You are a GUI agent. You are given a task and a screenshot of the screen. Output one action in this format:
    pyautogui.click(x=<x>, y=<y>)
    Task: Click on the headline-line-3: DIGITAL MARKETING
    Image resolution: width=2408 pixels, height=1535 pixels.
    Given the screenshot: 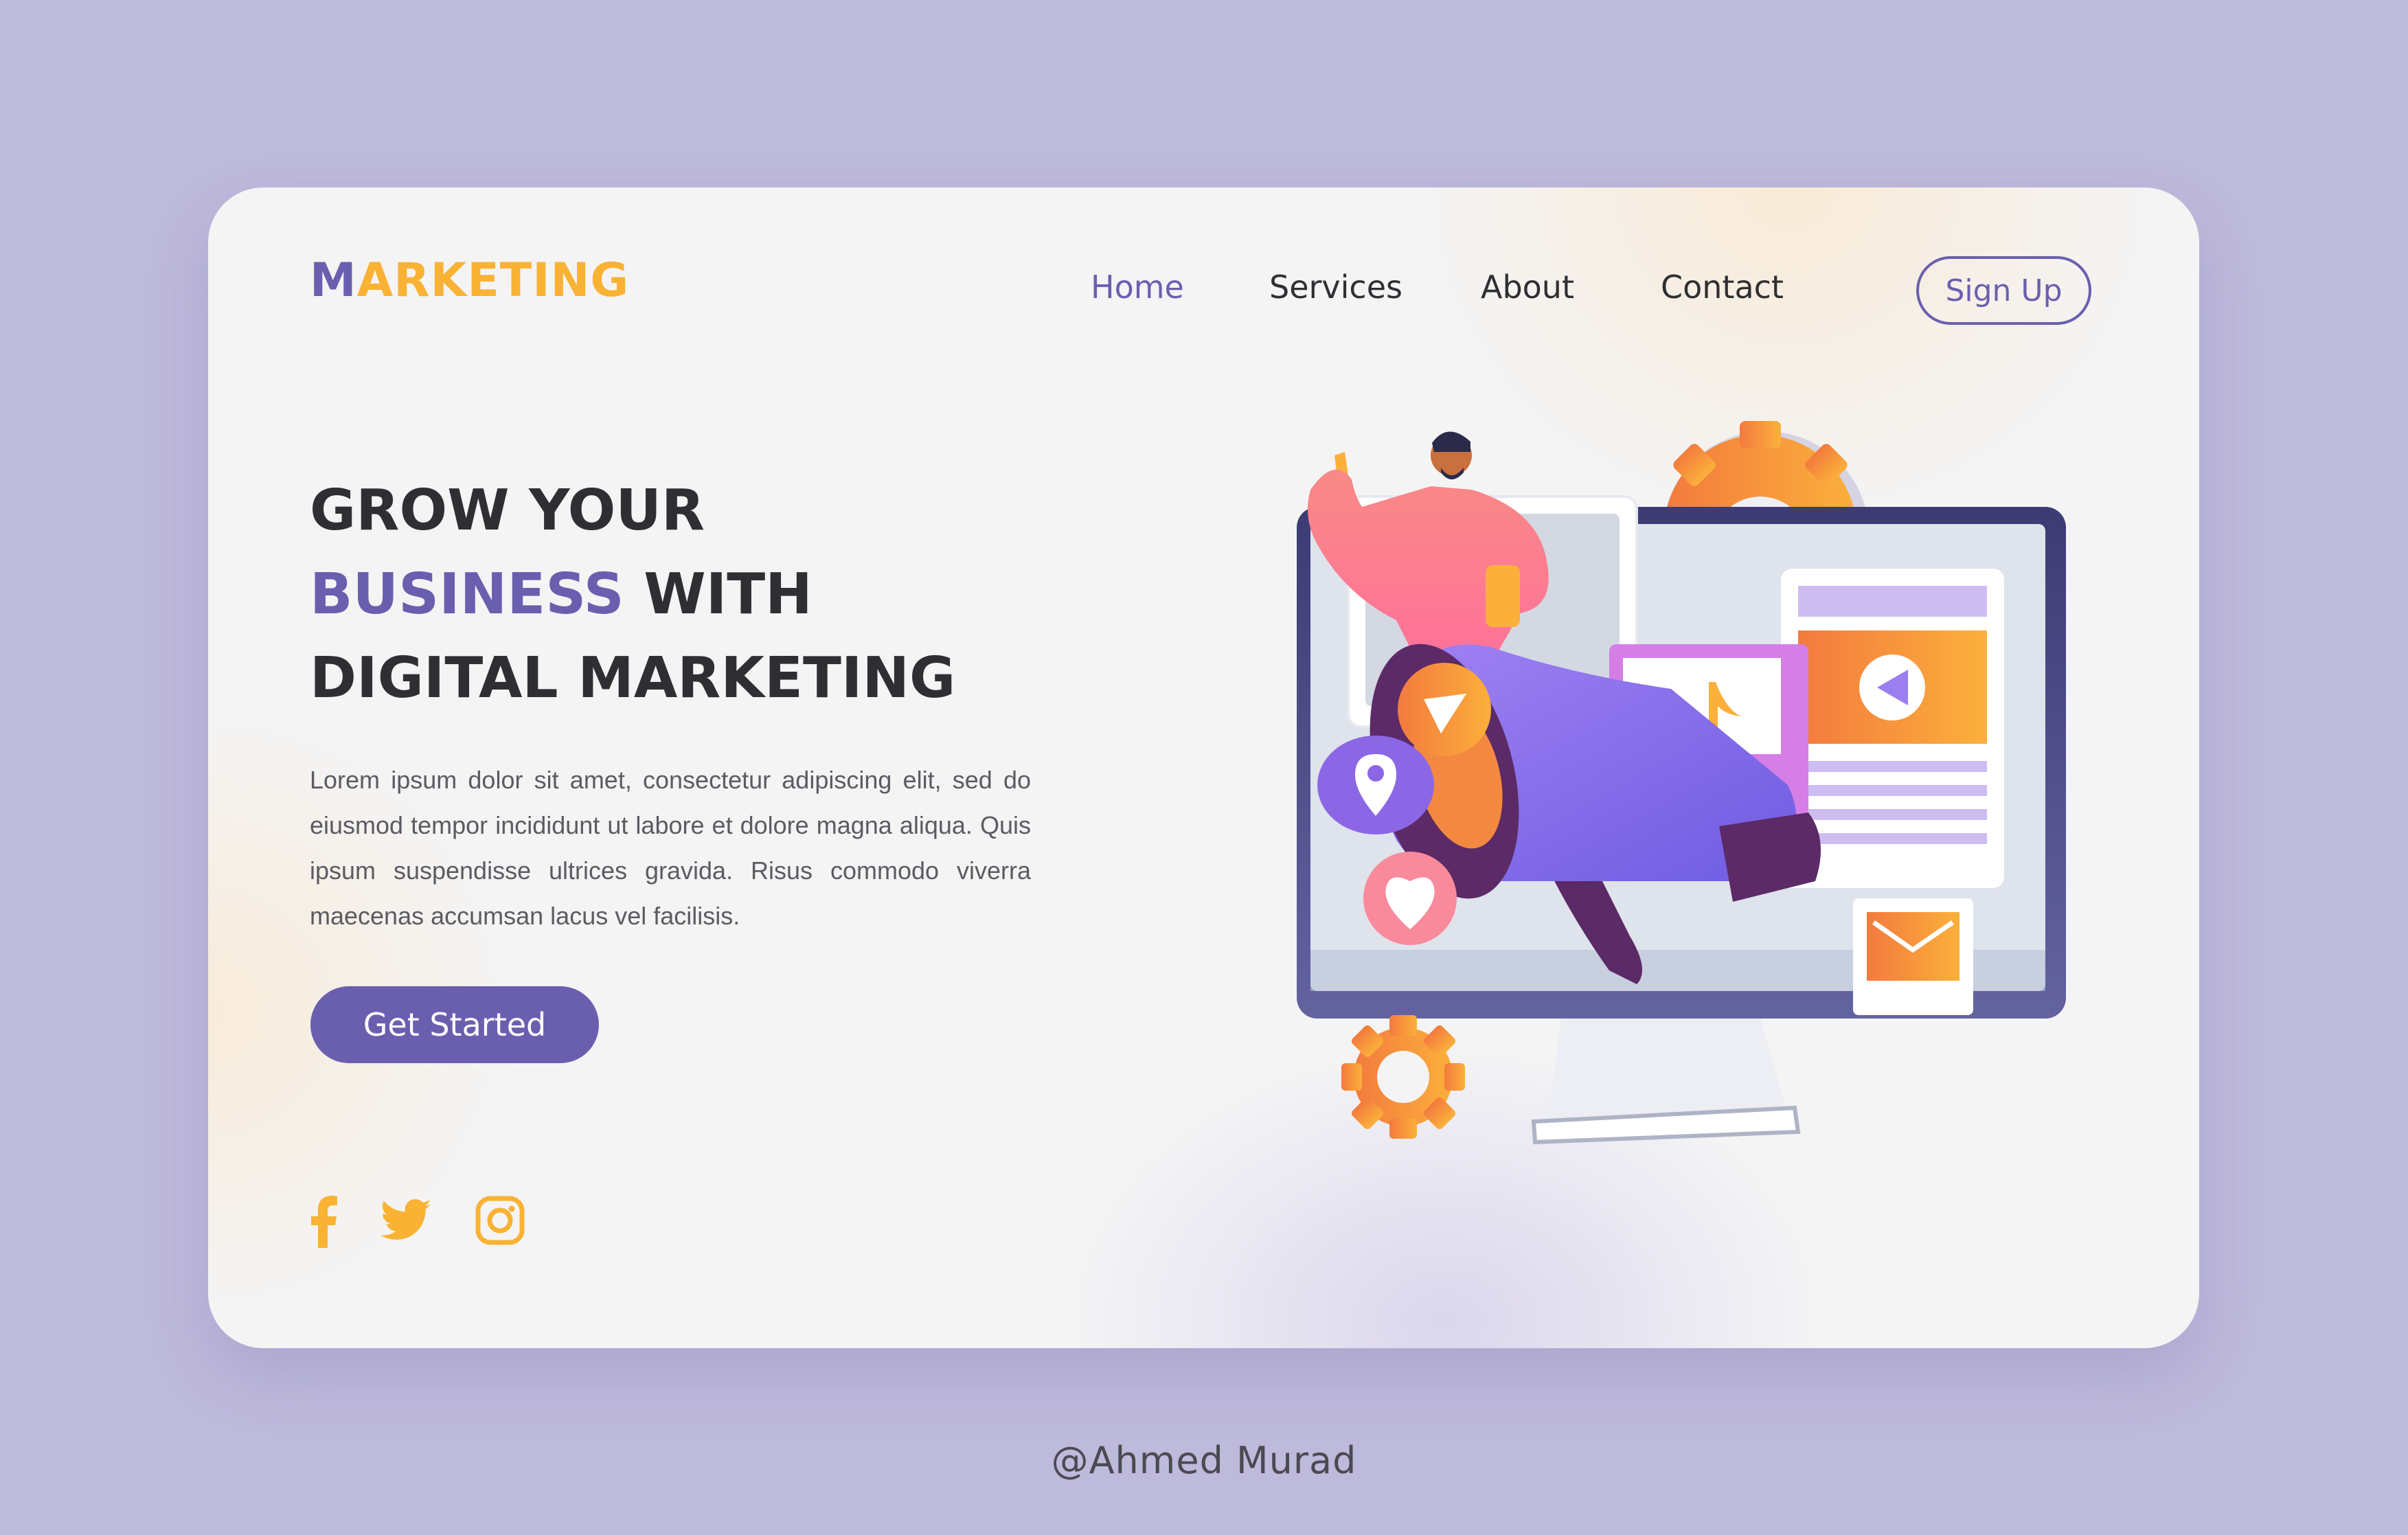 What is the action you would take?
    pyautogui.click(x=633, y=678)
    